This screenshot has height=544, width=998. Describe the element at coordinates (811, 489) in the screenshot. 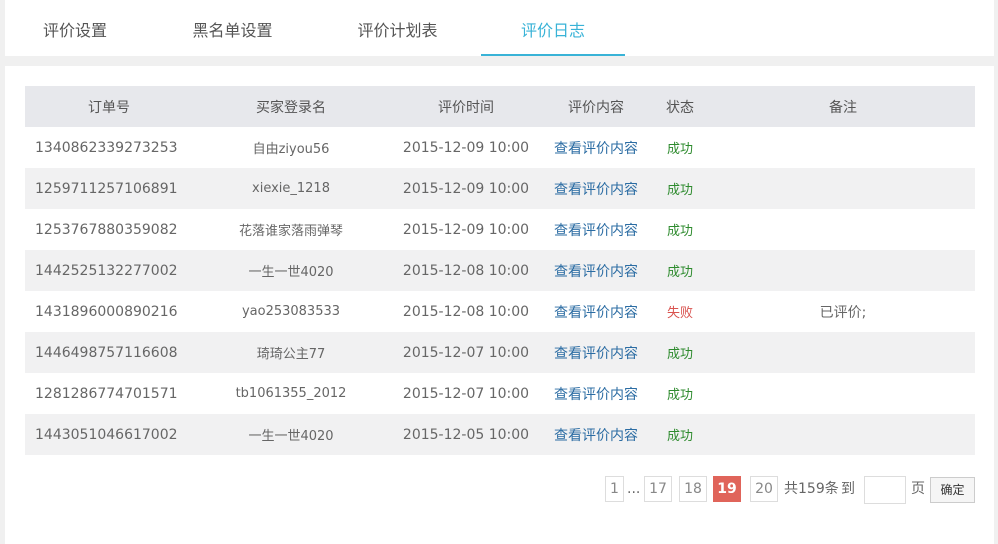

I see `pagination-total: 共159条` at that location.